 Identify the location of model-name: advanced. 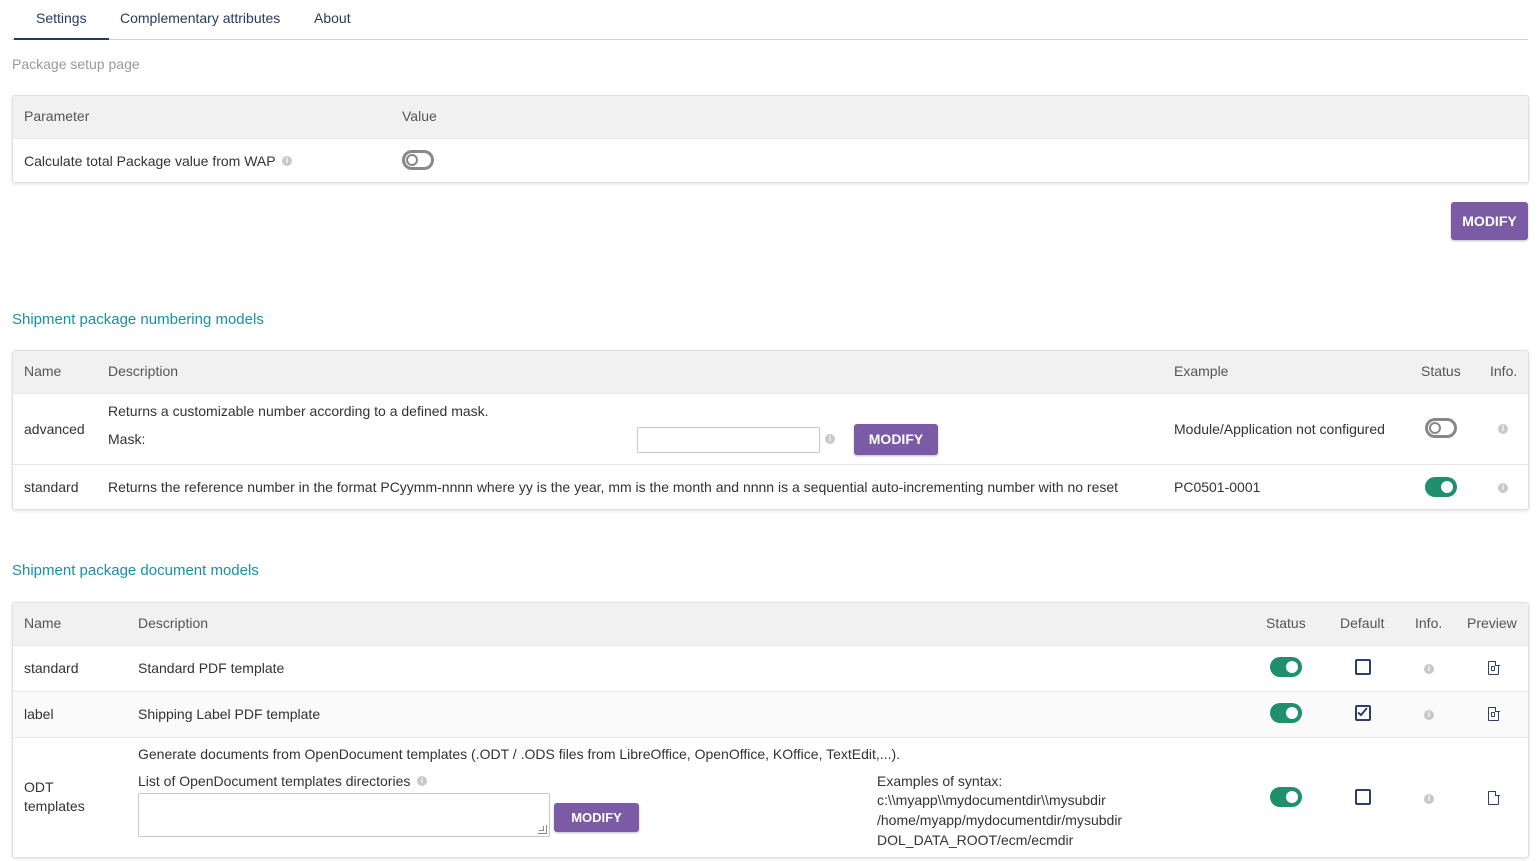
(54, 429).